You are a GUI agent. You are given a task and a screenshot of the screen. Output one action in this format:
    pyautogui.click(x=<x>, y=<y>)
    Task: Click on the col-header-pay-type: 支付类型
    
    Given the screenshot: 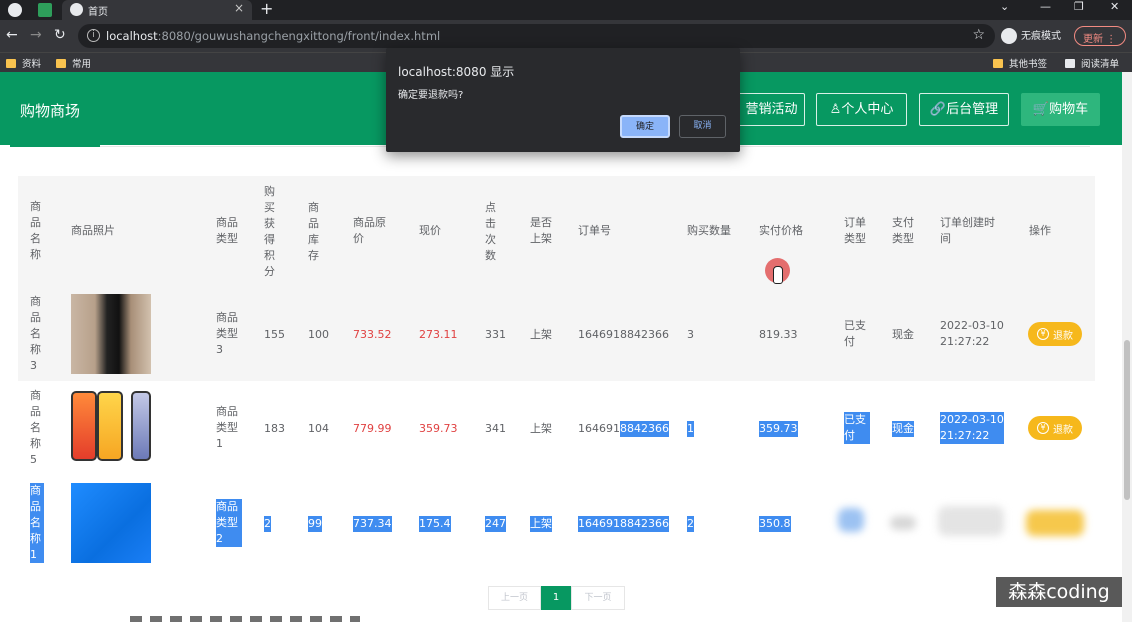 What is the action you would take?
    pyautogui.click(x=903, y=230)
    